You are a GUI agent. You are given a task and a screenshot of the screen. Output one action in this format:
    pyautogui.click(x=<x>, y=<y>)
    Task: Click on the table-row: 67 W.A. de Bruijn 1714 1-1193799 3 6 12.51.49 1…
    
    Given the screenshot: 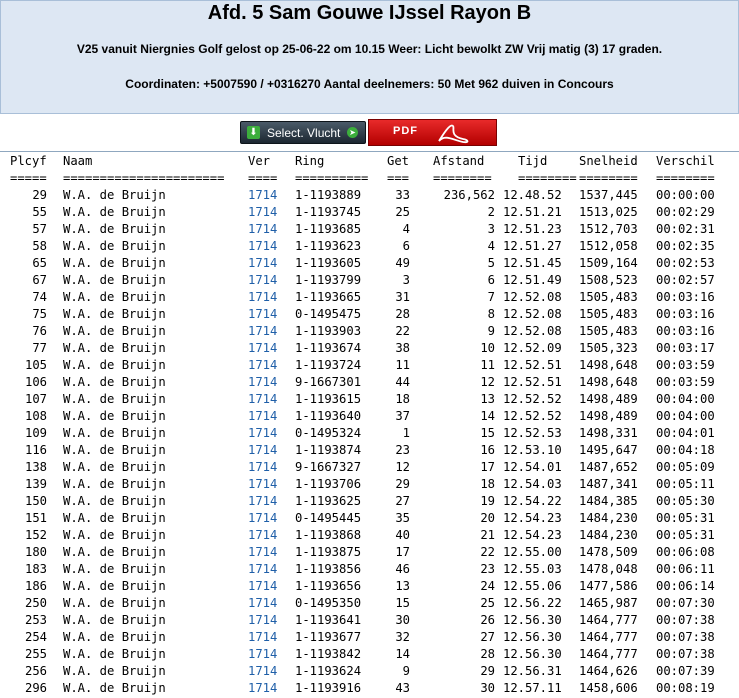 What is the action you would take?
    pyautogui.click(x=369, y=281)
    